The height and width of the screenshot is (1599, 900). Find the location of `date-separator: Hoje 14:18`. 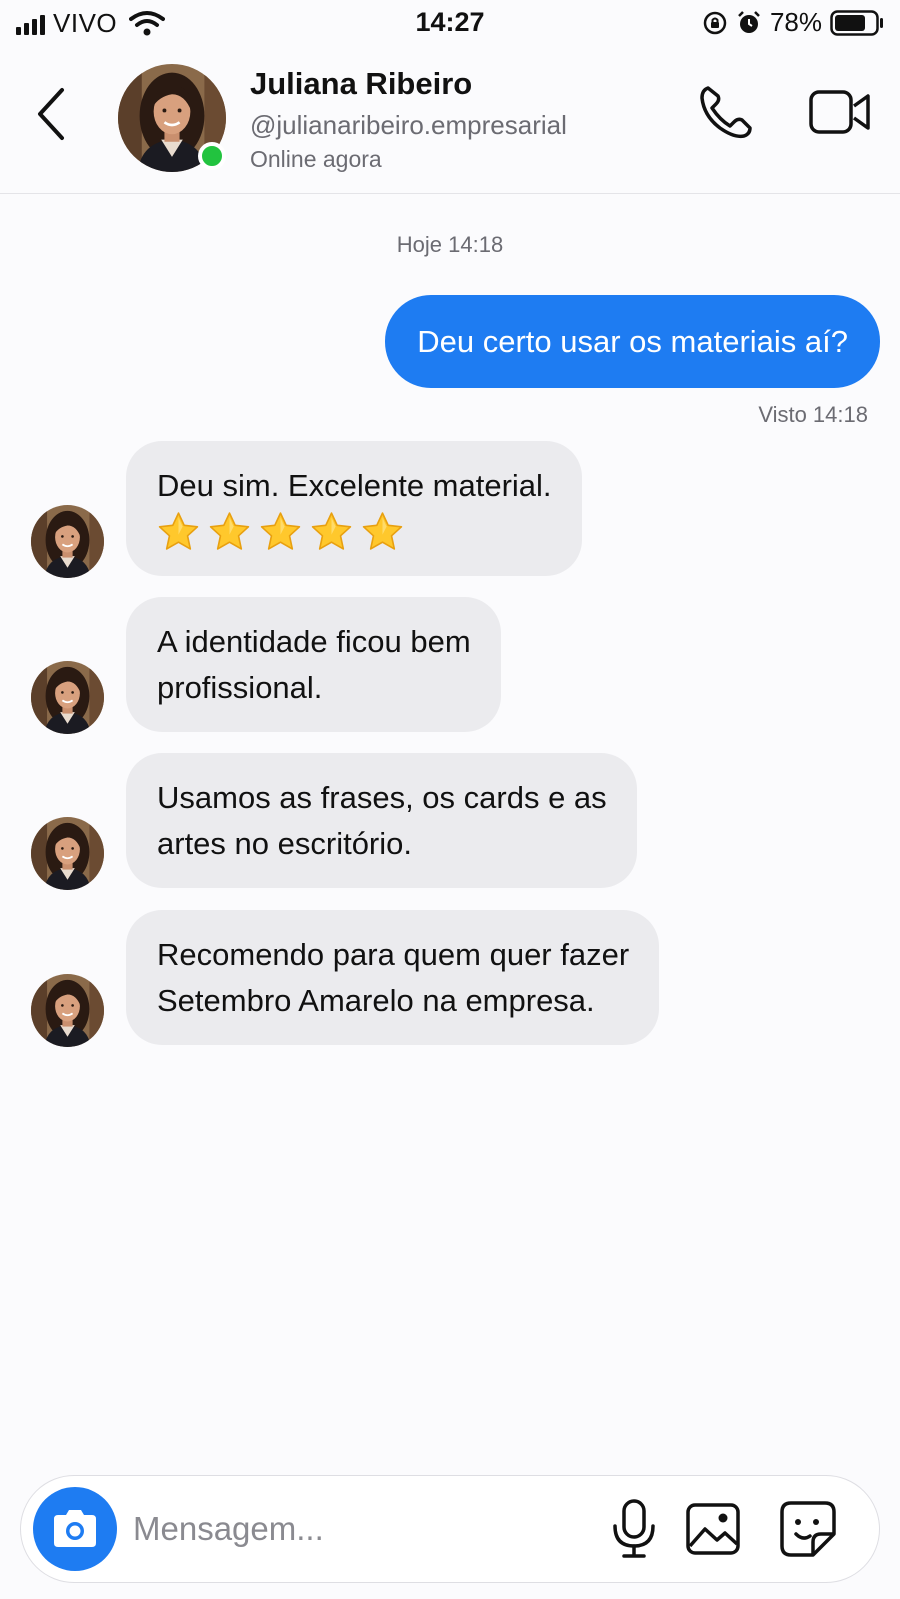

date-separator: Hoje 14:18 is located at coordinates (450, 244).